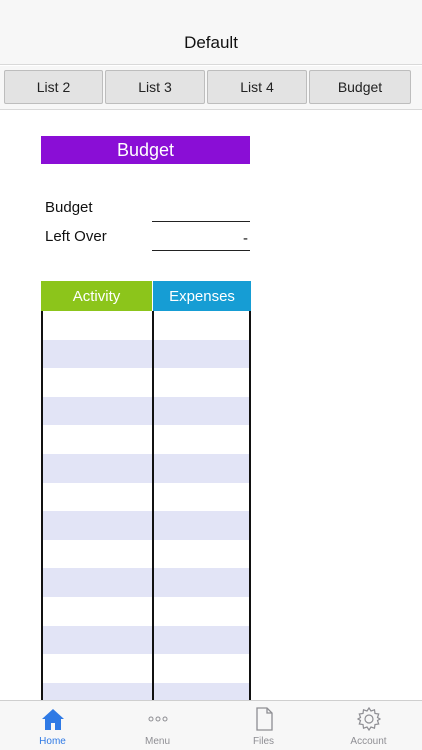  What do you see at coordinates (263, 741) in the screenshot?
I see `tab-files-label: Files` at bounding box center [263, 741].